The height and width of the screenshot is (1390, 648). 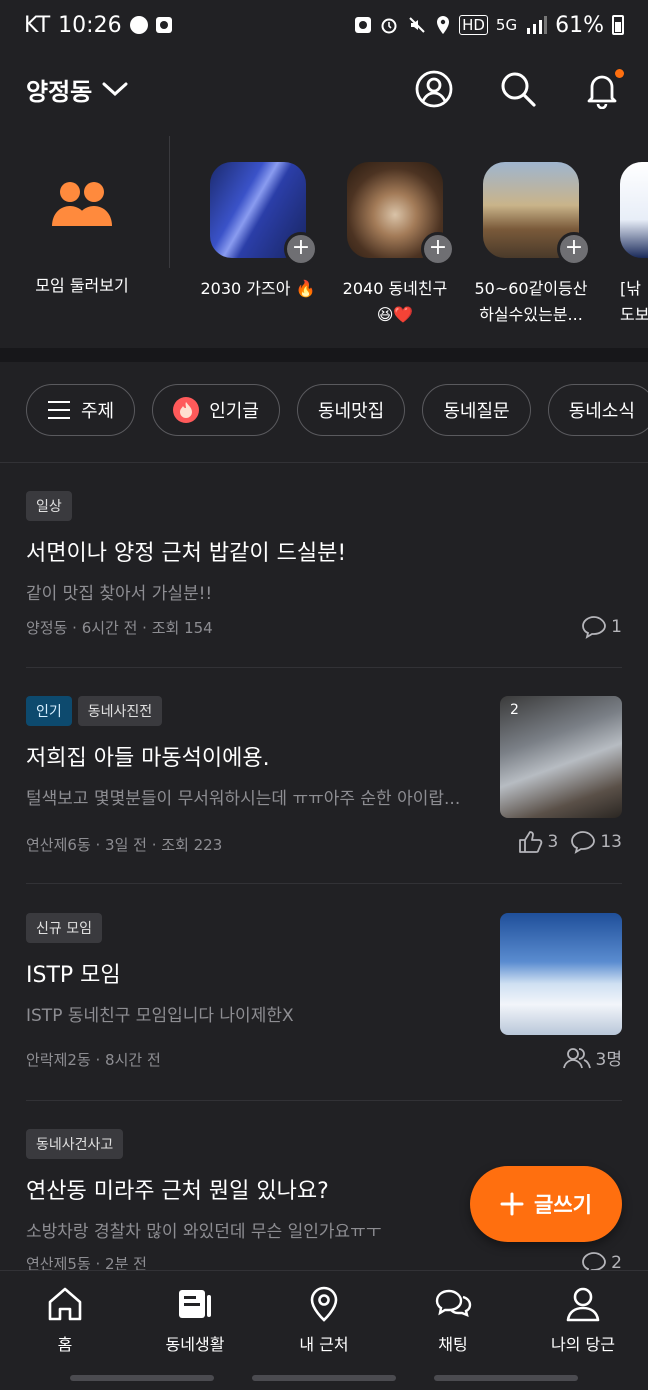 What do you see at coordinates (160, 1016) in the screenshot?
I see `post-body: ISTP 동네친구 모임입니다 나이제한X` at bounding box center [160, 1016].